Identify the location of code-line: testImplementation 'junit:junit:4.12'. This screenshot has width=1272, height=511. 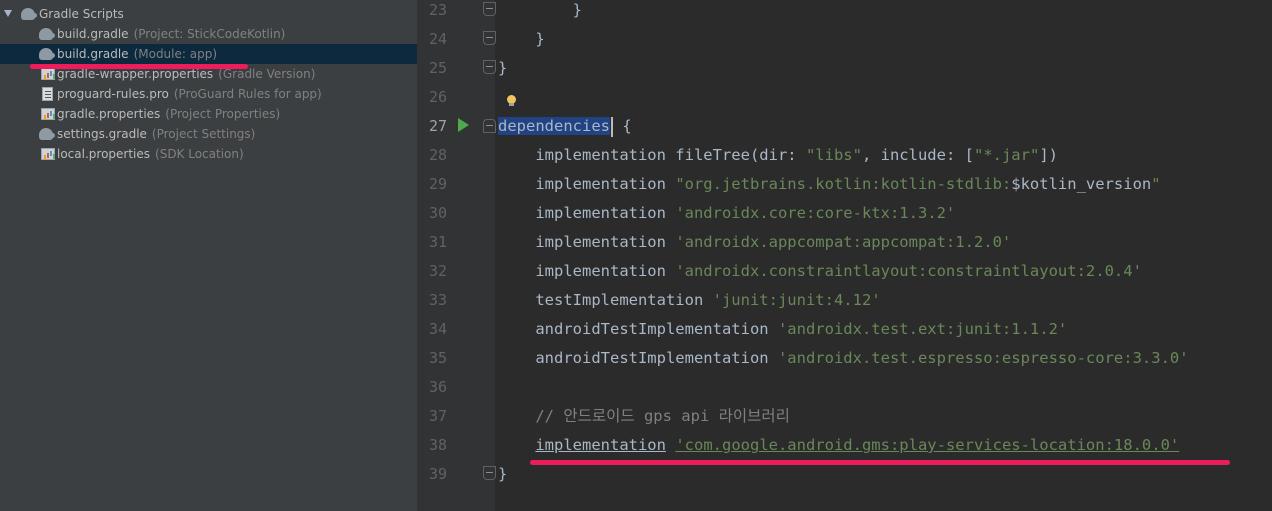
(689, 300).